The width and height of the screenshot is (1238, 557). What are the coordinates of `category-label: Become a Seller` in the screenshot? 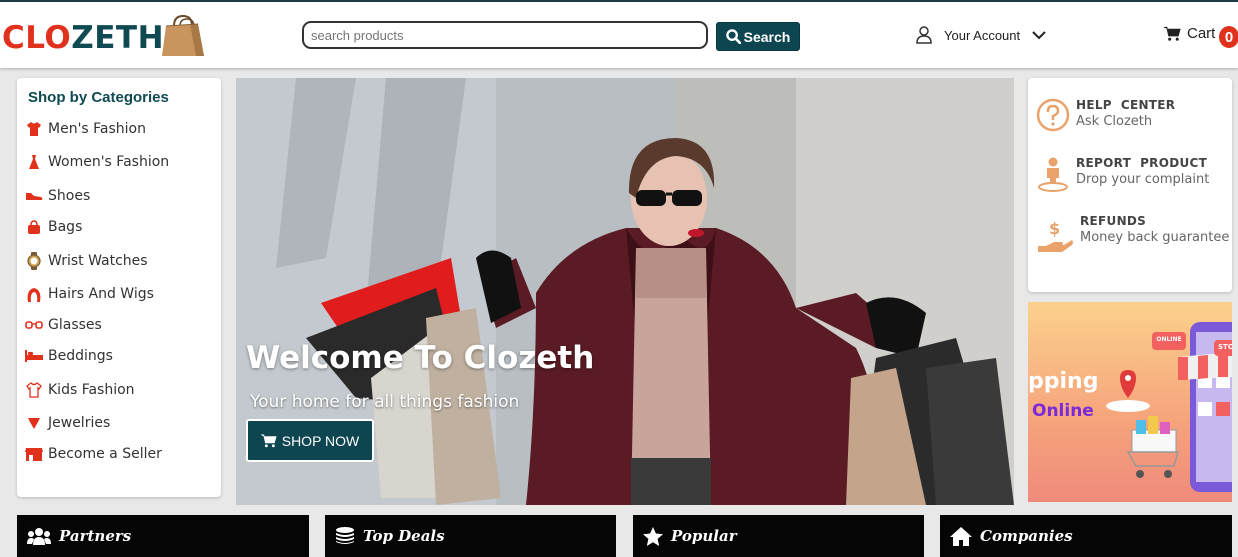 It's located at (105, 454).